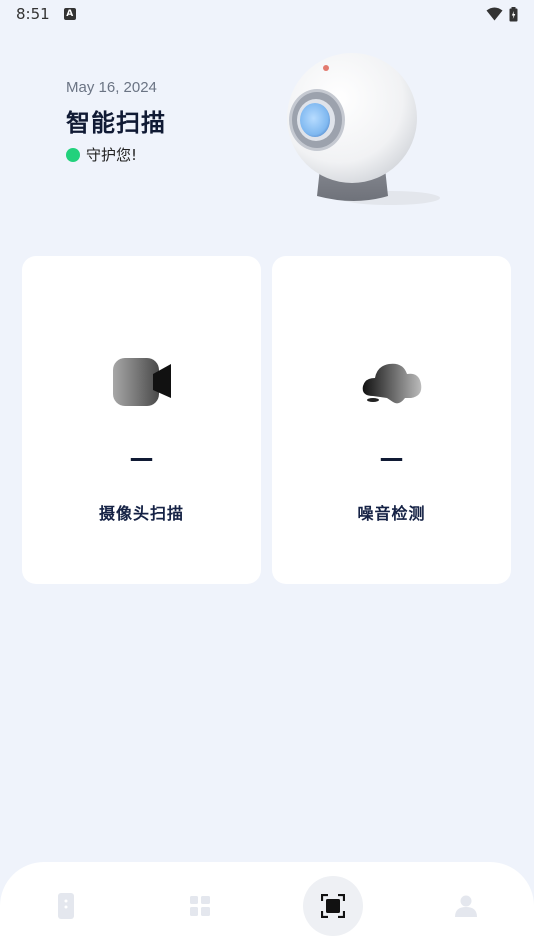 Image resolution: width=534 pixels, height=950 pixels. I want to click on notification-icon: A, so click(69, 14).